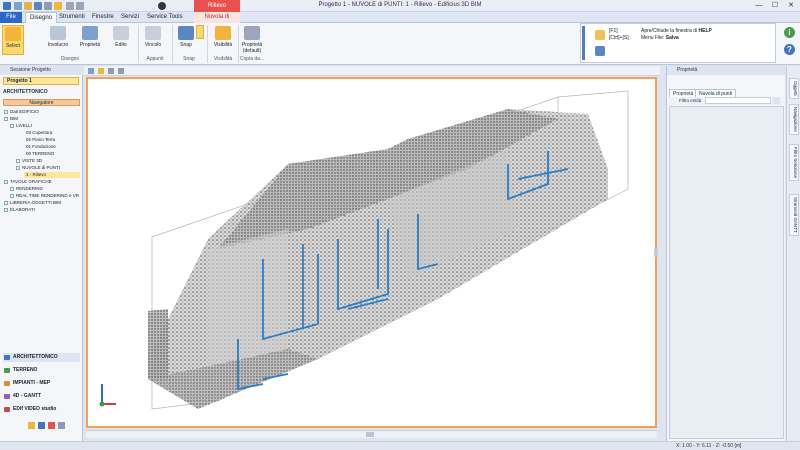 This screenshot has width=800, height=450. What do you see at coordinates (789, 49) in the screenshot?
I see `help-icon: ?` at bounding box center [789, 49].